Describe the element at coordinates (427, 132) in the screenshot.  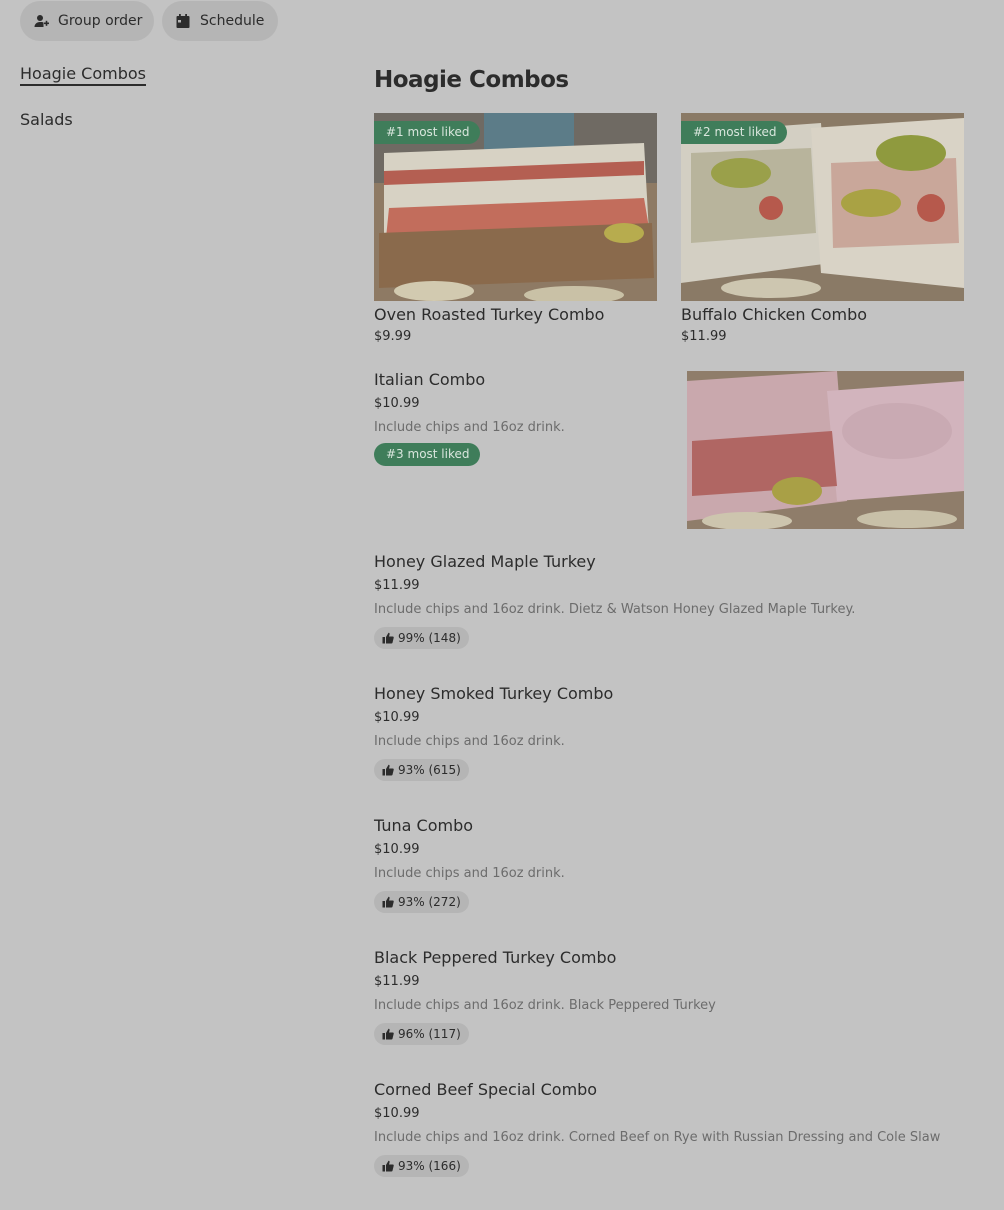
I see `most-liked-badge: #1 most liked` at that location.